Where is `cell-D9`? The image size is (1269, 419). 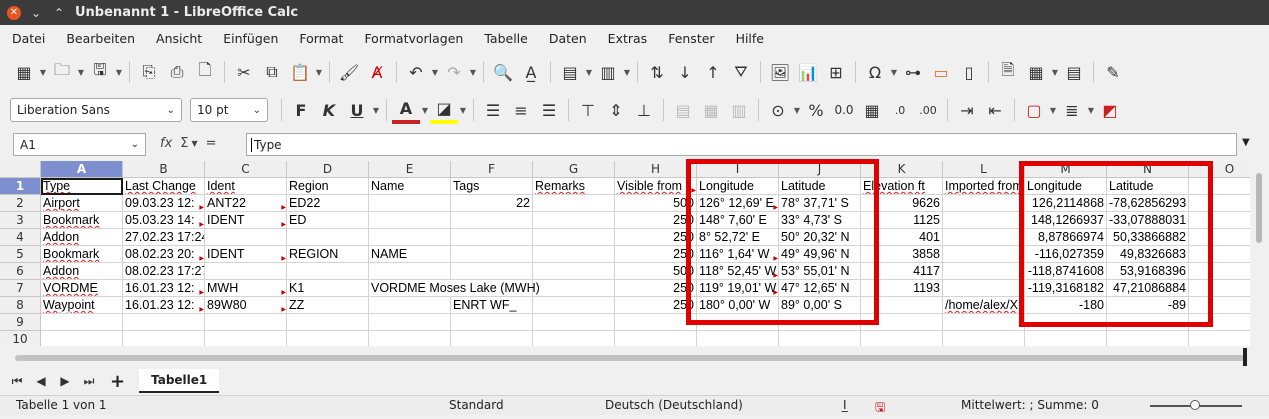
cell-D9 is located at coordinates (328, 322).